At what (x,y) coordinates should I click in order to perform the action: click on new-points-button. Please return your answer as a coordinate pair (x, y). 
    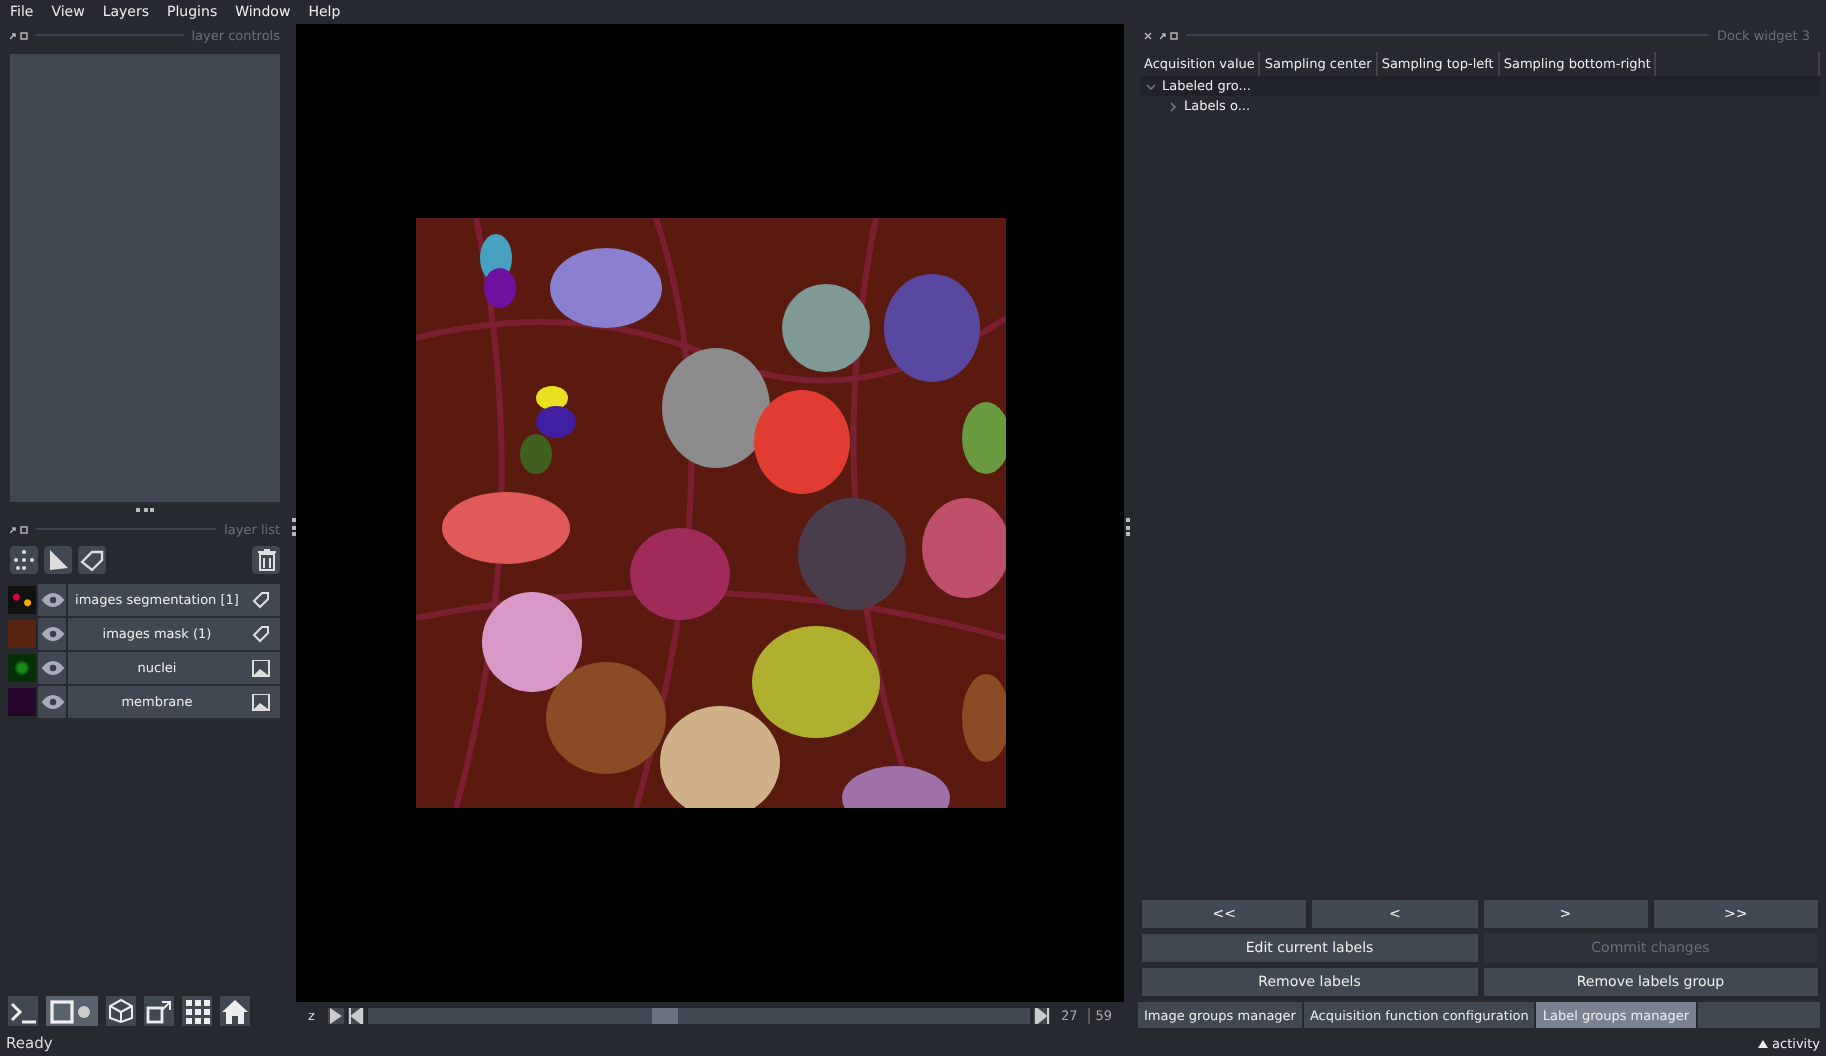
    Looking at the image, I should click on (24, 560).